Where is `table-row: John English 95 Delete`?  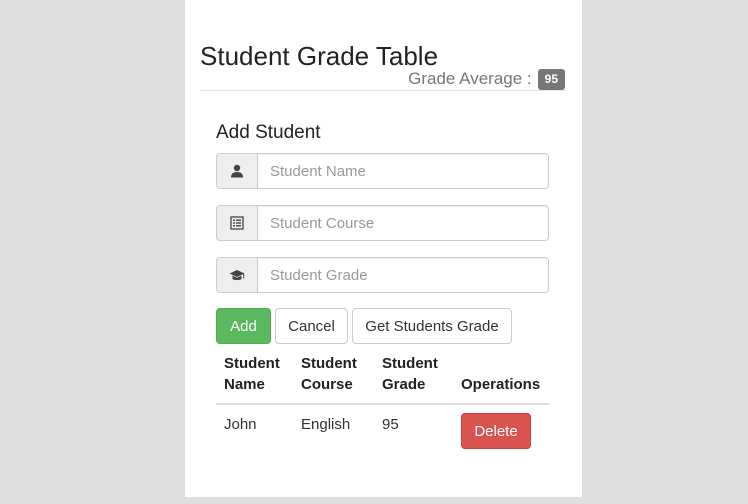 table-row: John English 95 Delete is located at coordinates (382, 430).